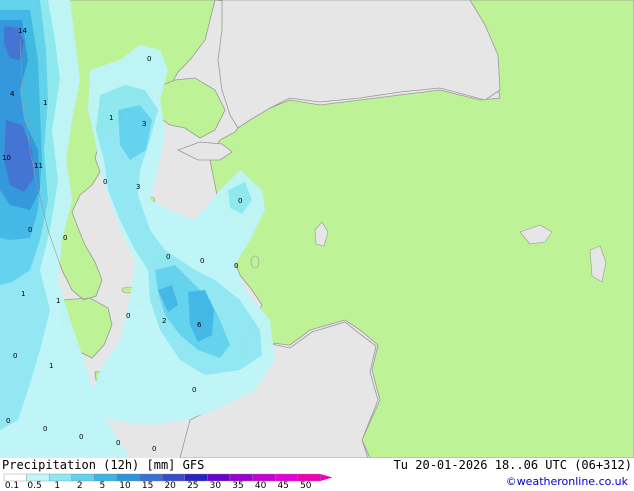  What do you see at coordinates (326, 477) in the screenshot?
I see `legend-arrow` at bounding box center [326, 477].